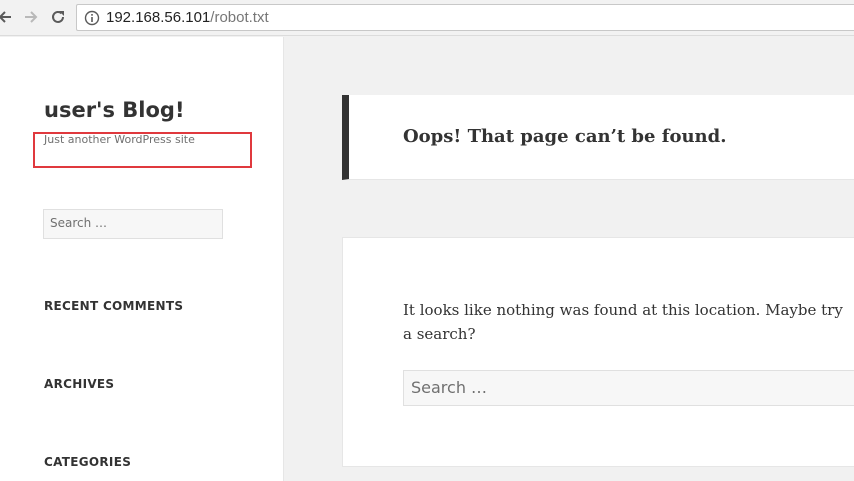  I want to click on widget-title-categories: CATEGORIES, so click(88, 462).